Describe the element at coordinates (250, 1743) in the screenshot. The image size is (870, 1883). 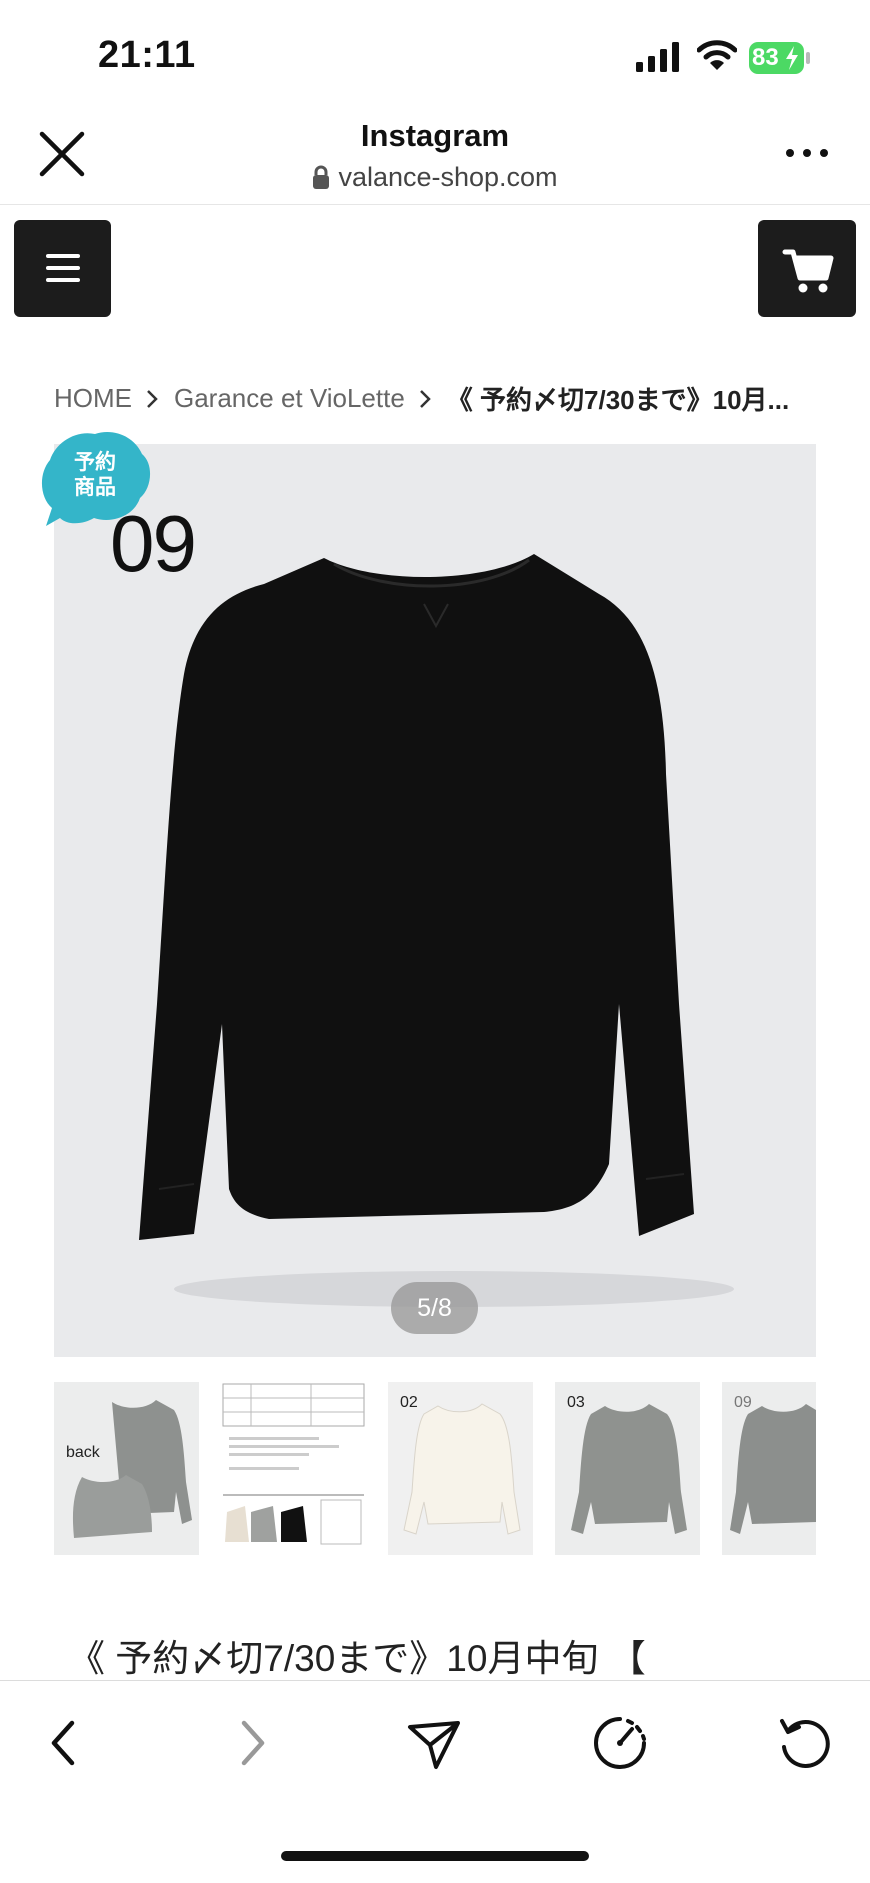
I see `forward-arrow-icon` at that location.